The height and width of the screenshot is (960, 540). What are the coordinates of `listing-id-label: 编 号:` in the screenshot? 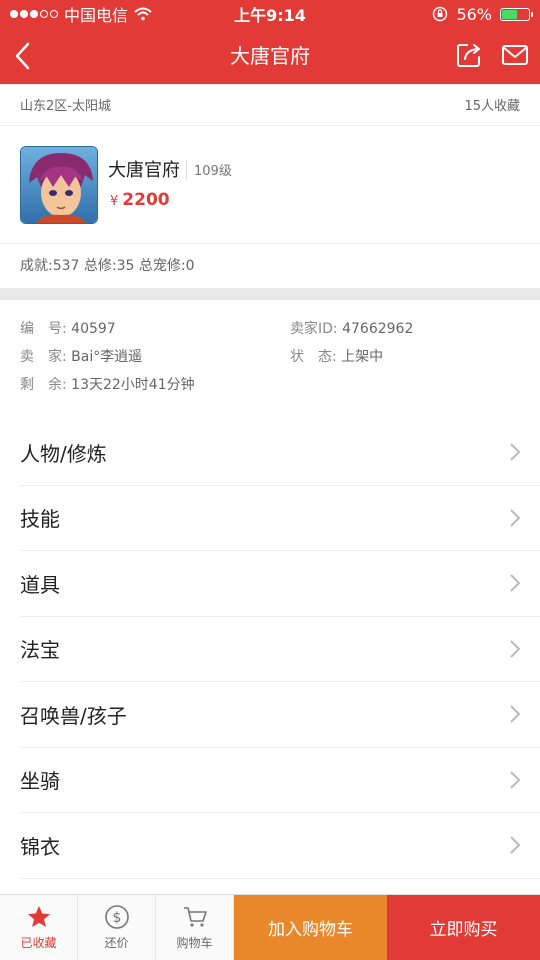 It's located at (43, 329).